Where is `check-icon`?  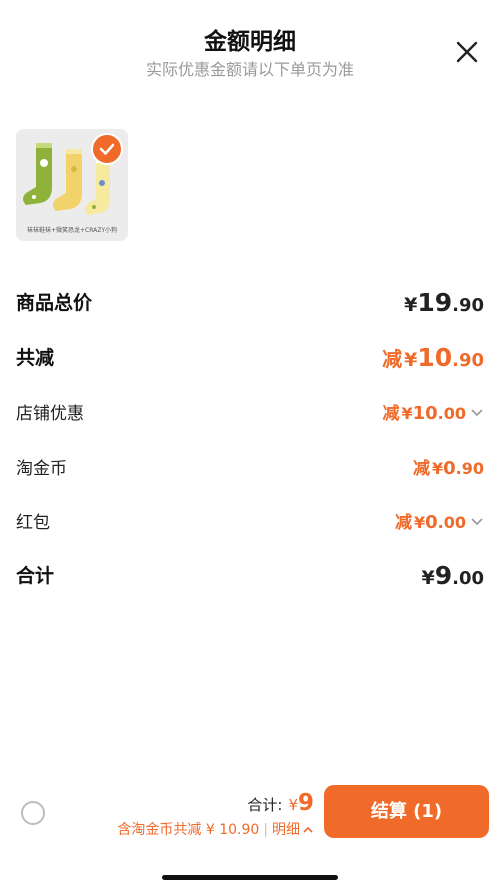
check-icon is located at coordinates (107, 149).